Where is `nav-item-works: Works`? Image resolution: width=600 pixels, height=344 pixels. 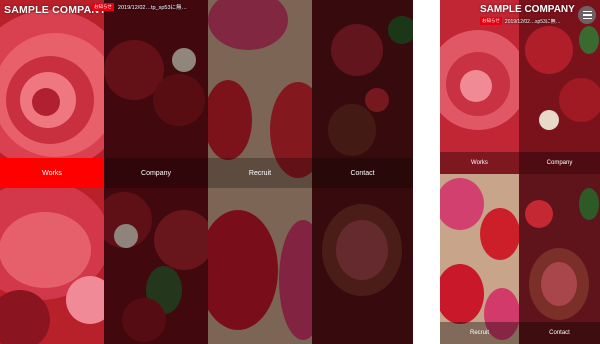 nav-item-works: Works is located at coordinates (52, 173).